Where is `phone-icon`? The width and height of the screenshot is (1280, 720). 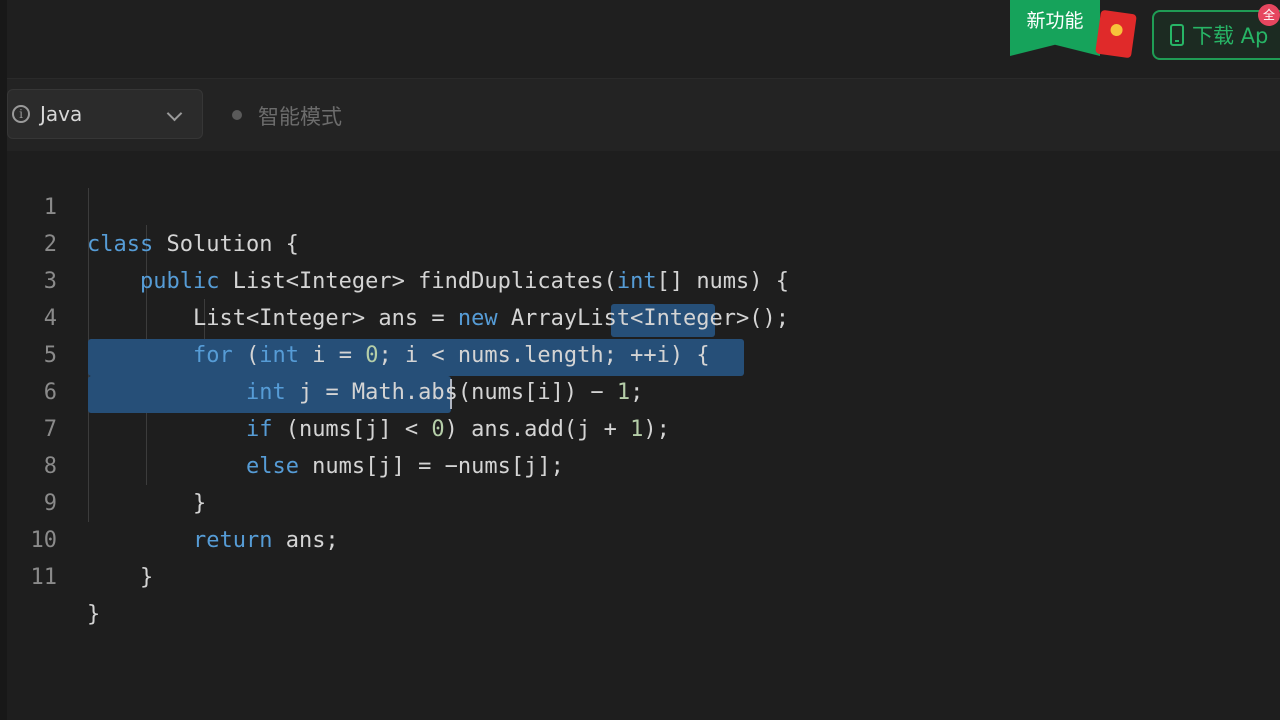 phone-icon is located at coordinates (1177, 35).